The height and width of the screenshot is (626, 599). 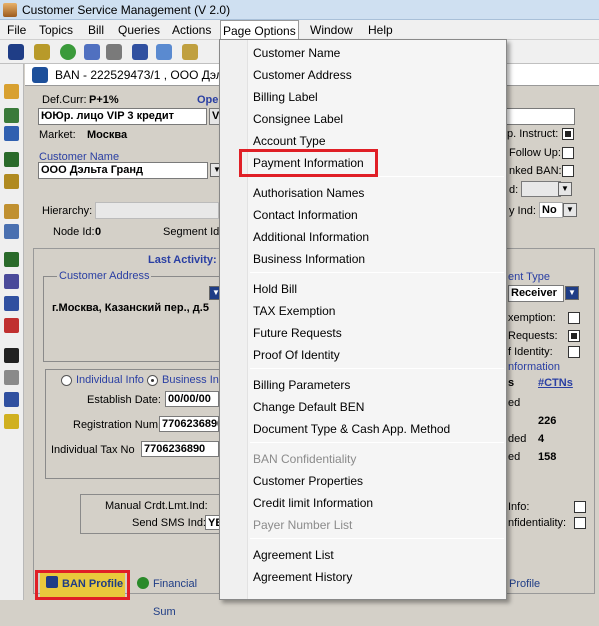 I want to click on document-icon, so click(x=140, y=52).